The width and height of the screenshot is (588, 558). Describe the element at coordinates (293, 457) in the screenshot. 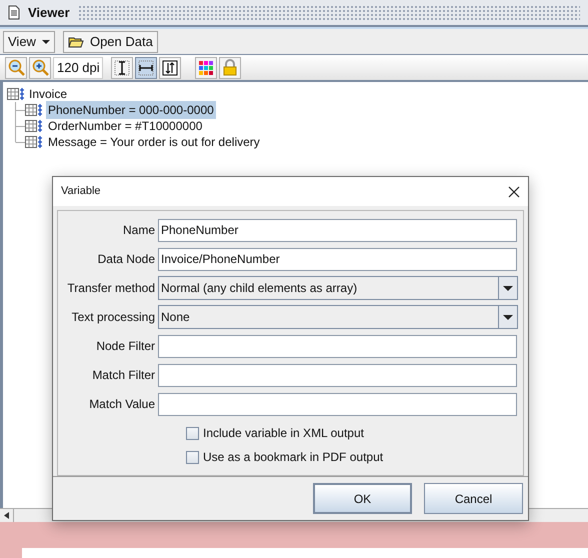

I see `checkbox-label: Use as a bookmark in PDF output` at that location.